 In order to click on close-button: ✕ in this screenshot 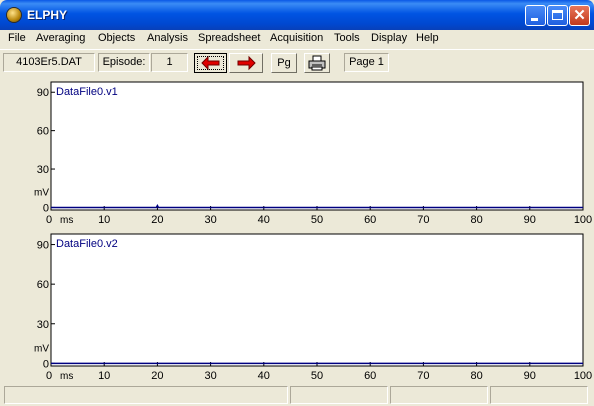, I will do `click(579, 15)`.